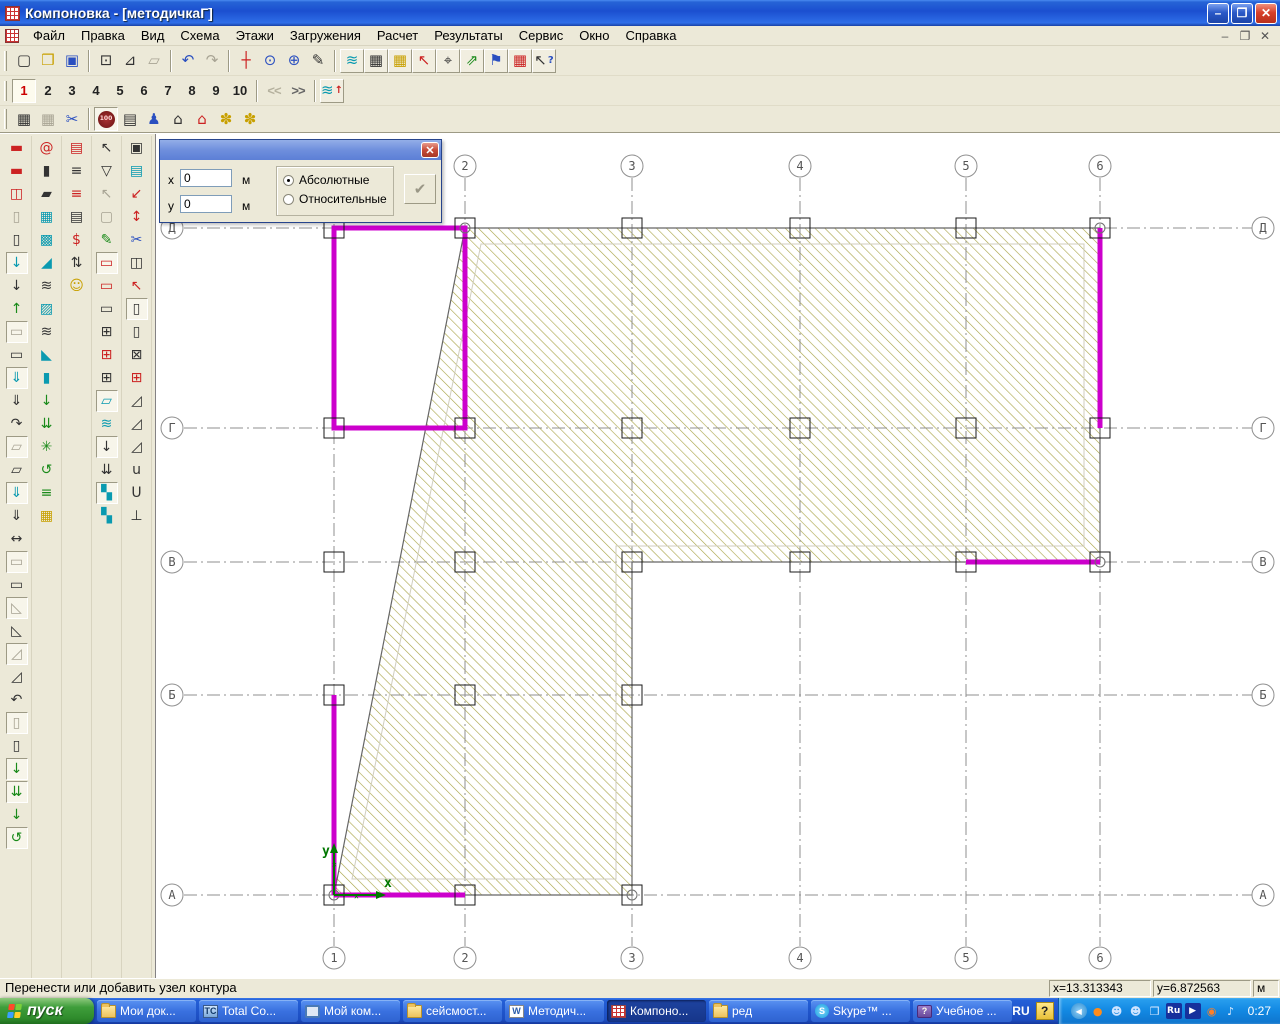 Image resolution: width=1280 pixels, height=1024 pixels. What do you see at coordinates (1218, 13) in the screenshot?
I see `minimize-button: –` at bounding box center [1218, 13].